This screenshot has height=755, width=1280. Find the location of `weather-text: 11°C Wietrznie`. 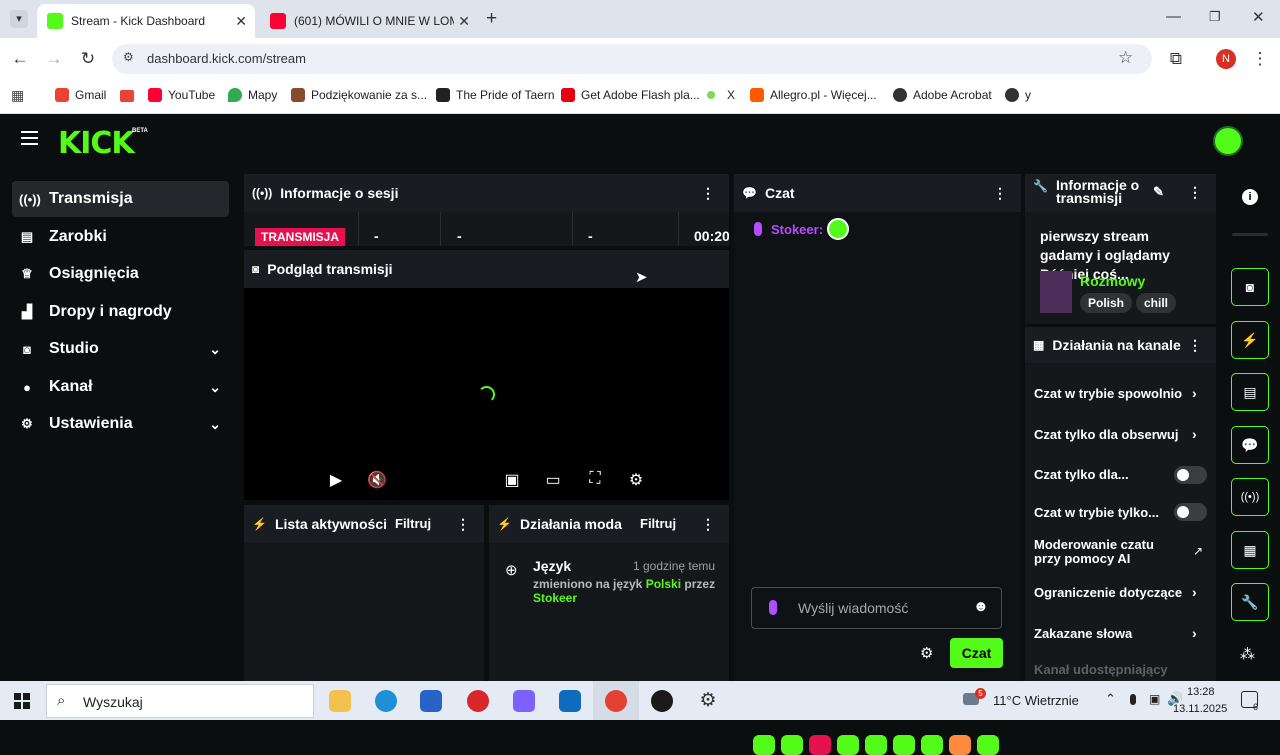

weather-text: 11°C Wietrznie is located at coordinates (1036, 700).